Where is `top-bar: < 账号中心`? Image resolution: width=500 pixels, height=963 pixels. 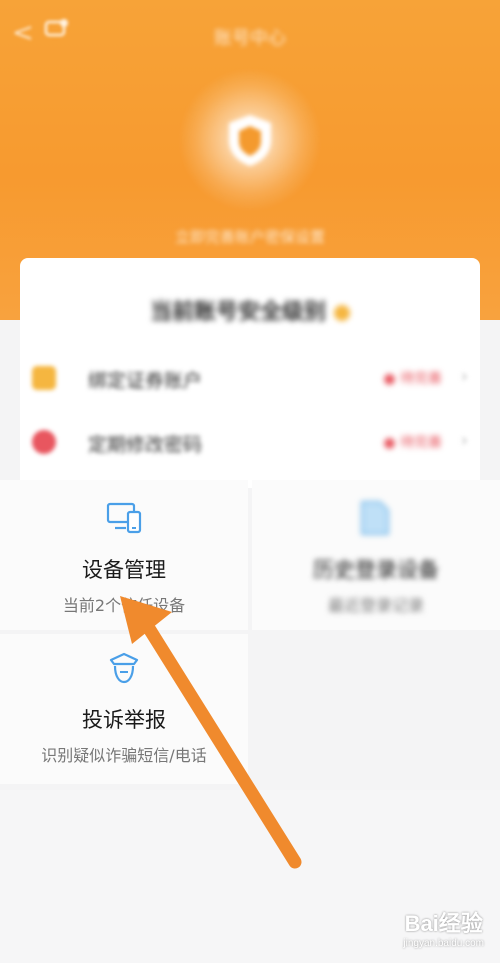
top-bar: < 账号中心 is located at coordinates (250, 35).